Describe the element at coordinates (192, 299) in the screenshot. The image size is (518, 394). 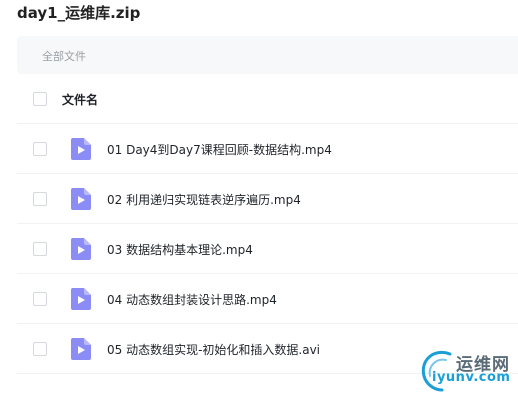
I see `file-name: 04 动态数组封装设计思路.mp4` at that location.